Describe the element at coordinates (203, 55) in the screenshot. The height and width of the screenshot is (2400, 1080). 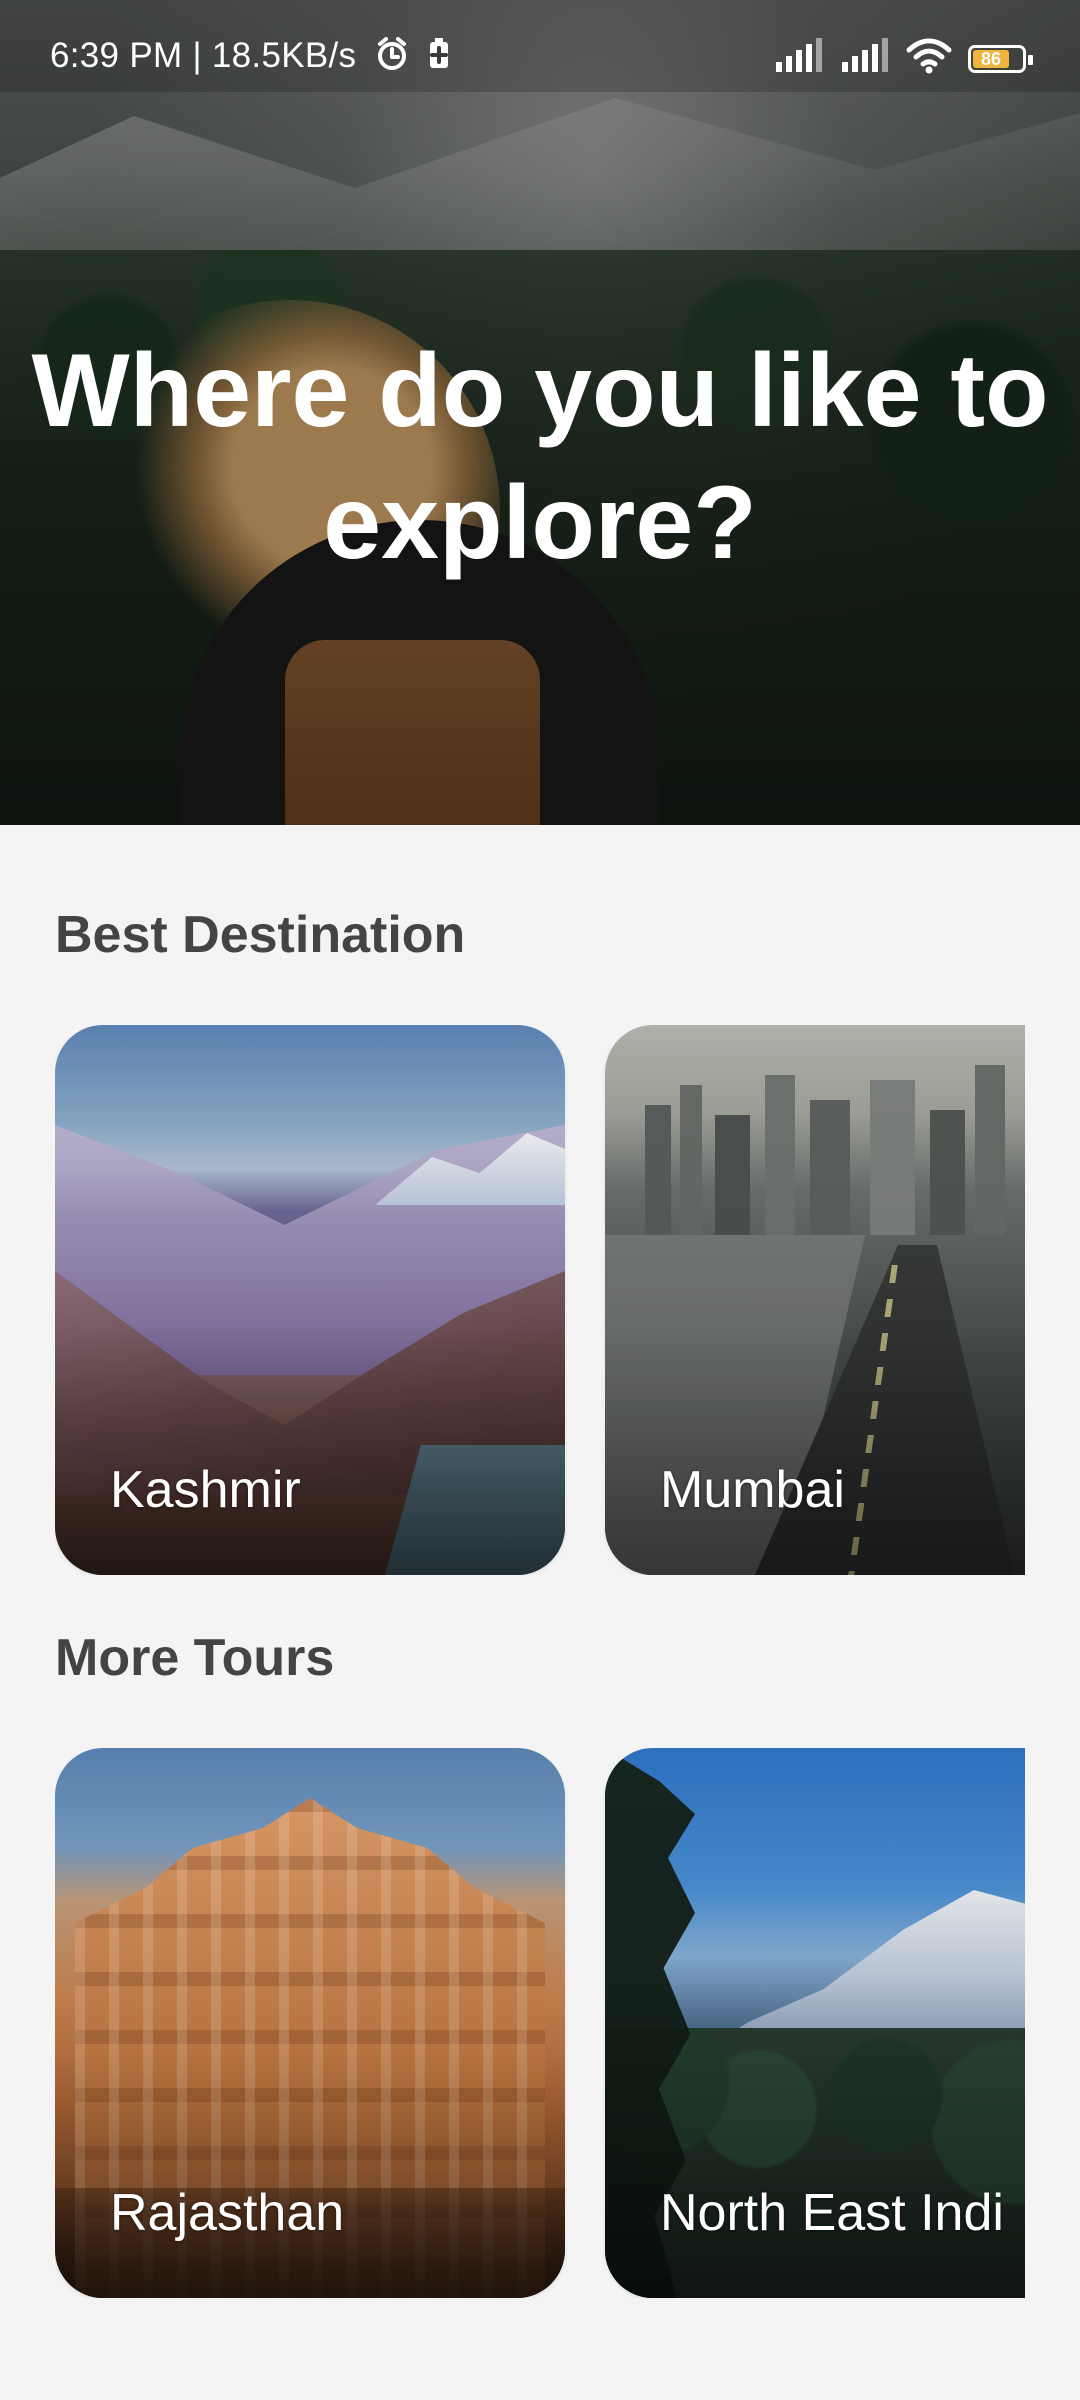
I see `status-time: 6:39 PM | 18.5KB/s` at that location.